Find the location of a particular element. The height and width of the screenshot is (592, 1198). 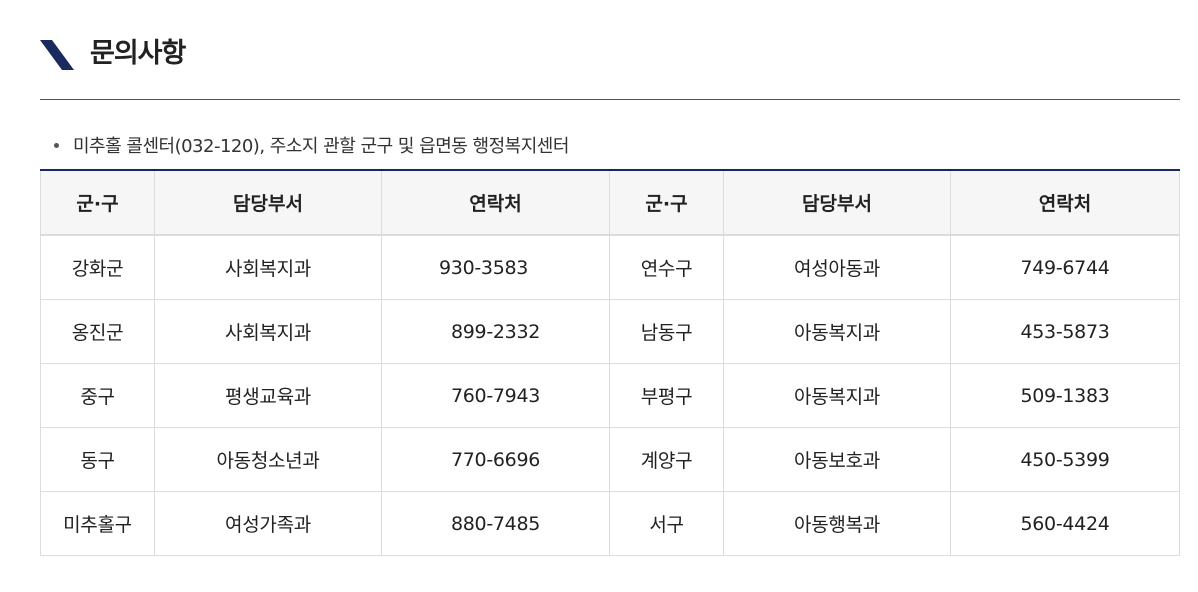

phone-cell: 760-7943 is located at coordinates (495, 395).